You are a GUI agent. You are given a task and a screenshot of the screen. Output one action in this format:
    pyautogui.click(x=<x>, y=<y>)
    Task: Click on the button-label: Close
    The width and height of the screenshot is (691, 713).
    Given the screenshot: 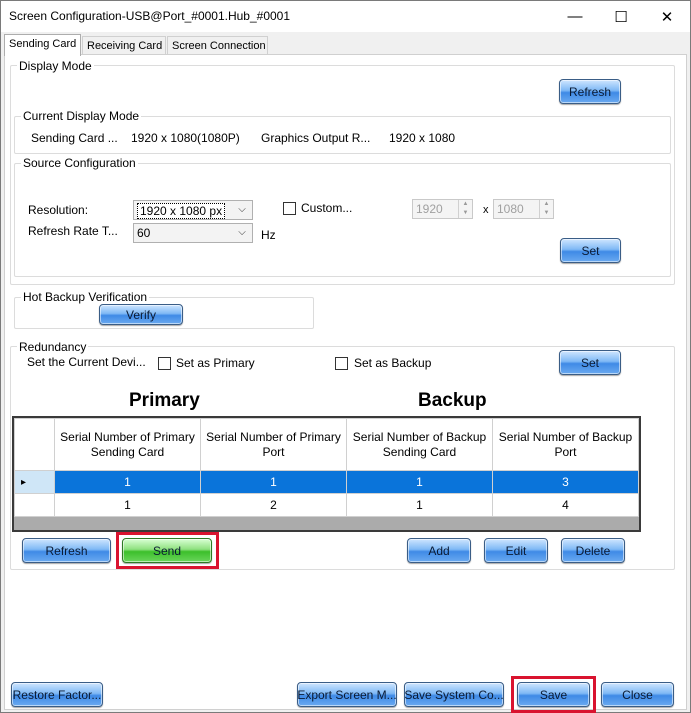 What is the action you would take?
    pyautogui.click(x=637, y=694)
    